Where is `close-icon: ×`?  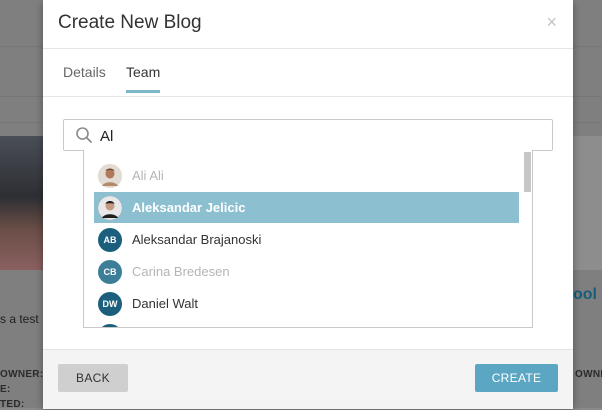 close-icon: × is located at coordinates (551, 22).